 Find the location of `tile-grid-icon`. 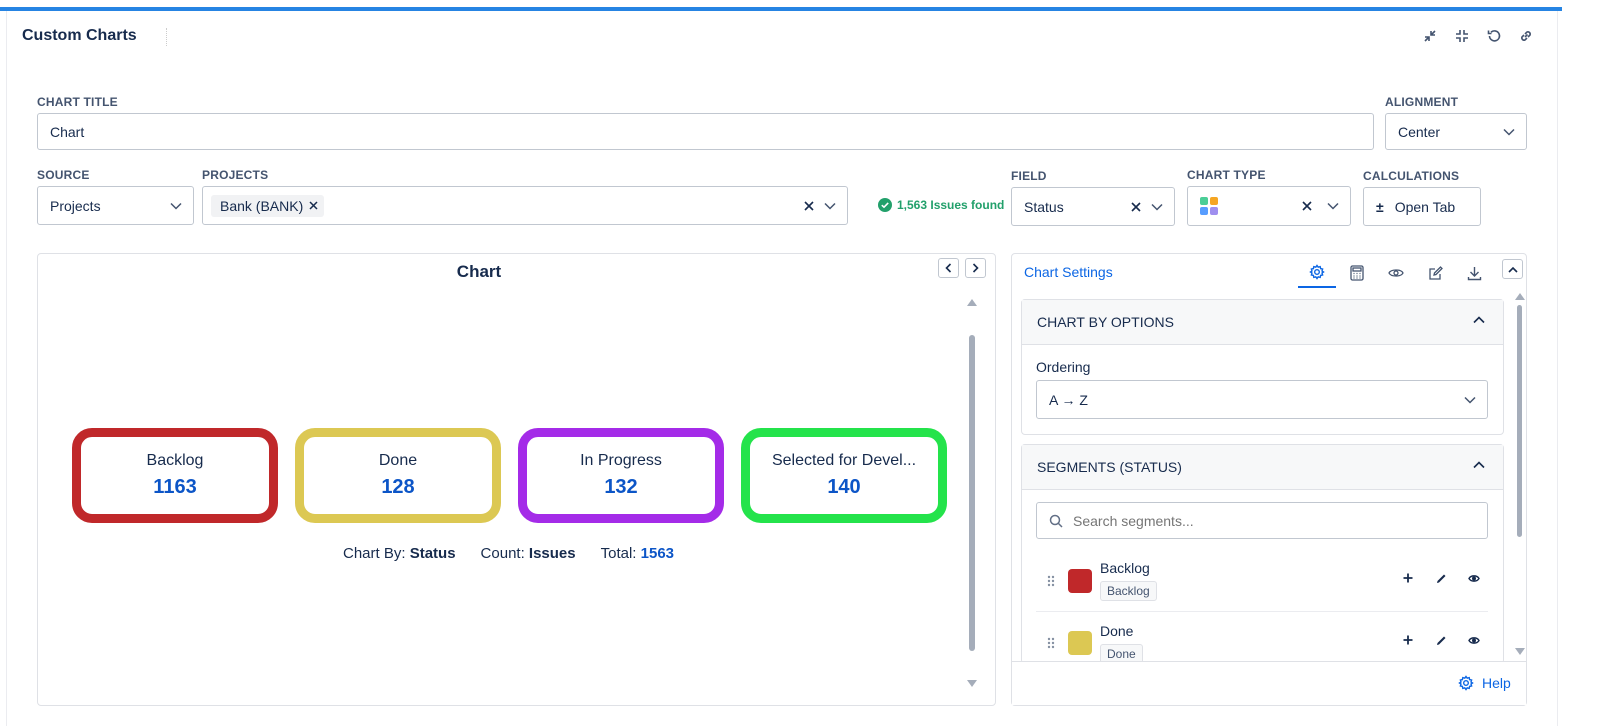

tile-grid-icon is located at coordinates (1209, 205).